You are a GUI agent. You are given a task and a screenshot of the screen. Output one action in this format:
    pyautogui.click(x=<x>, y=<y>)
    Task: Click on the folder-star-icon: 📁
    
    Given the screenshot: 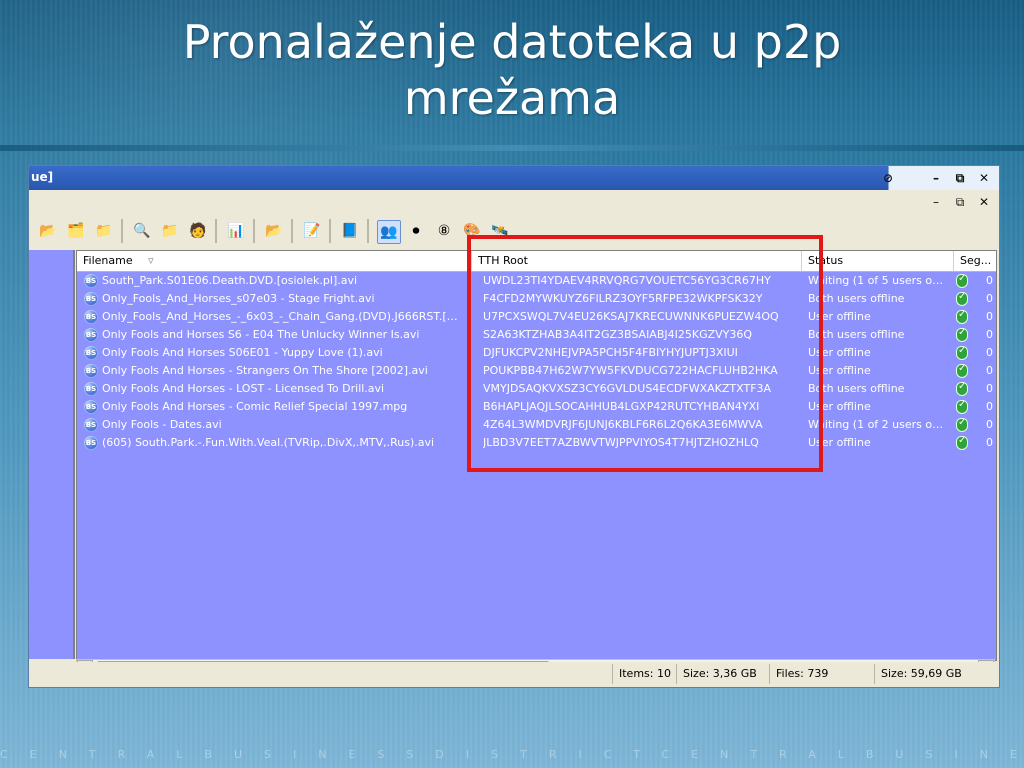 What is the action you would take?
    pyautogui.click(x=104, y=231)
    